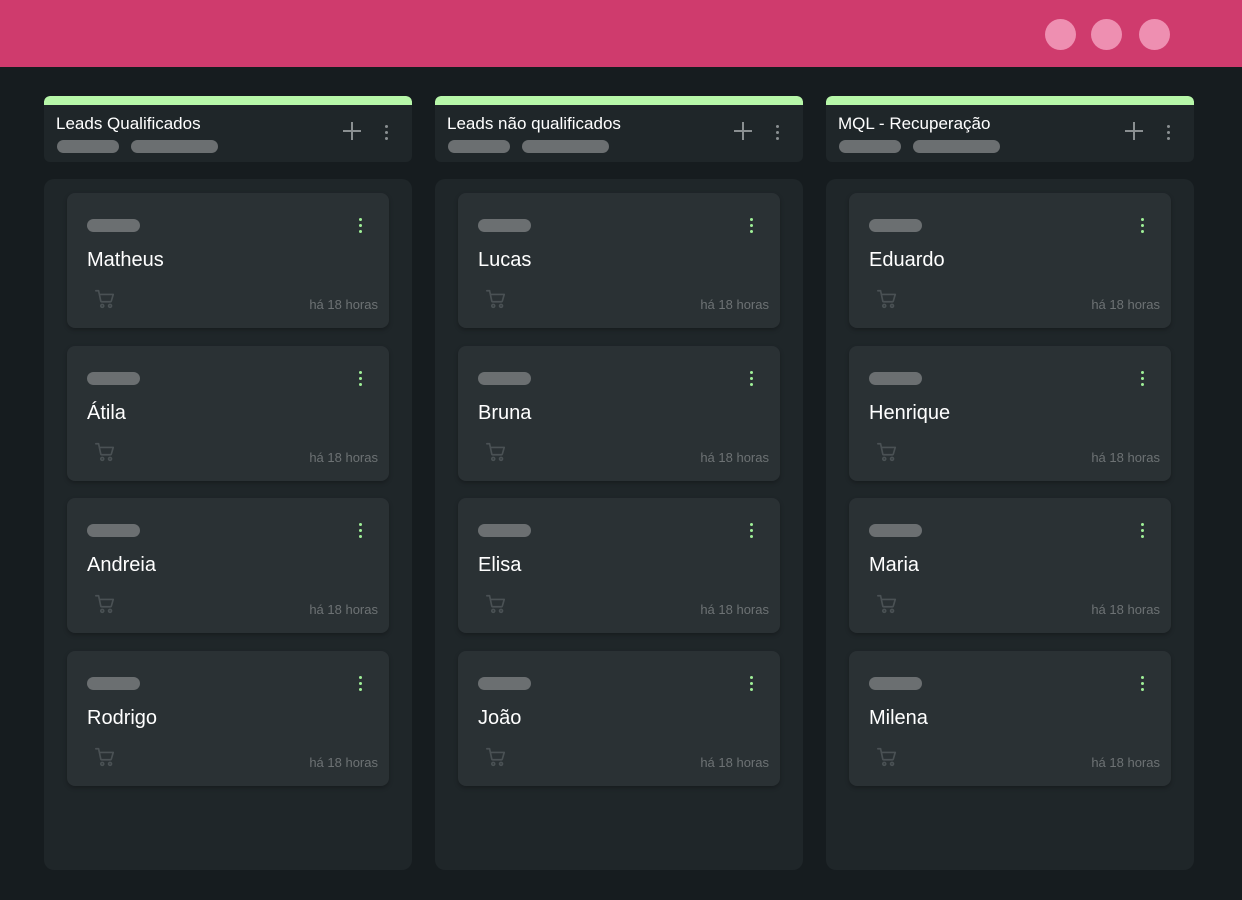  Describe the element at coordinates (619, 565) in the screenshot. I see `lead-card: Elisa há 18 horas` at that location.